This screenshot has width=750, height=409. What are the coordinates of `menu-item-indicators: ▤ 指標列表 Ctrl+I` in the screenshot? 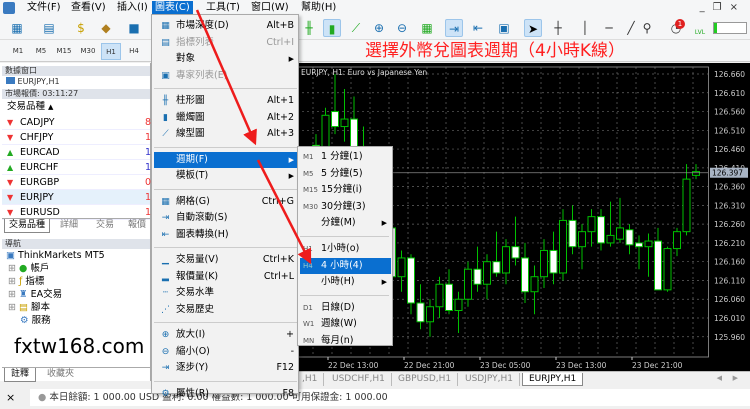 It's located at (225, 43).